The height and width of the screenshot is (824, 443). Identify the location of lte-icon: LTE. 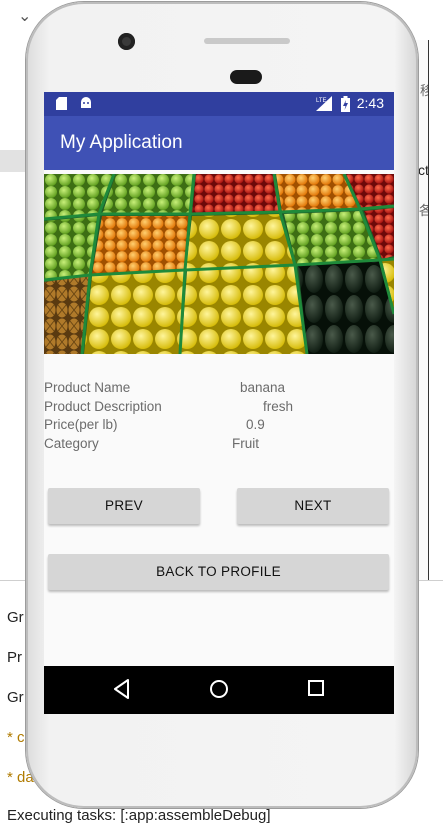
(324, 103).